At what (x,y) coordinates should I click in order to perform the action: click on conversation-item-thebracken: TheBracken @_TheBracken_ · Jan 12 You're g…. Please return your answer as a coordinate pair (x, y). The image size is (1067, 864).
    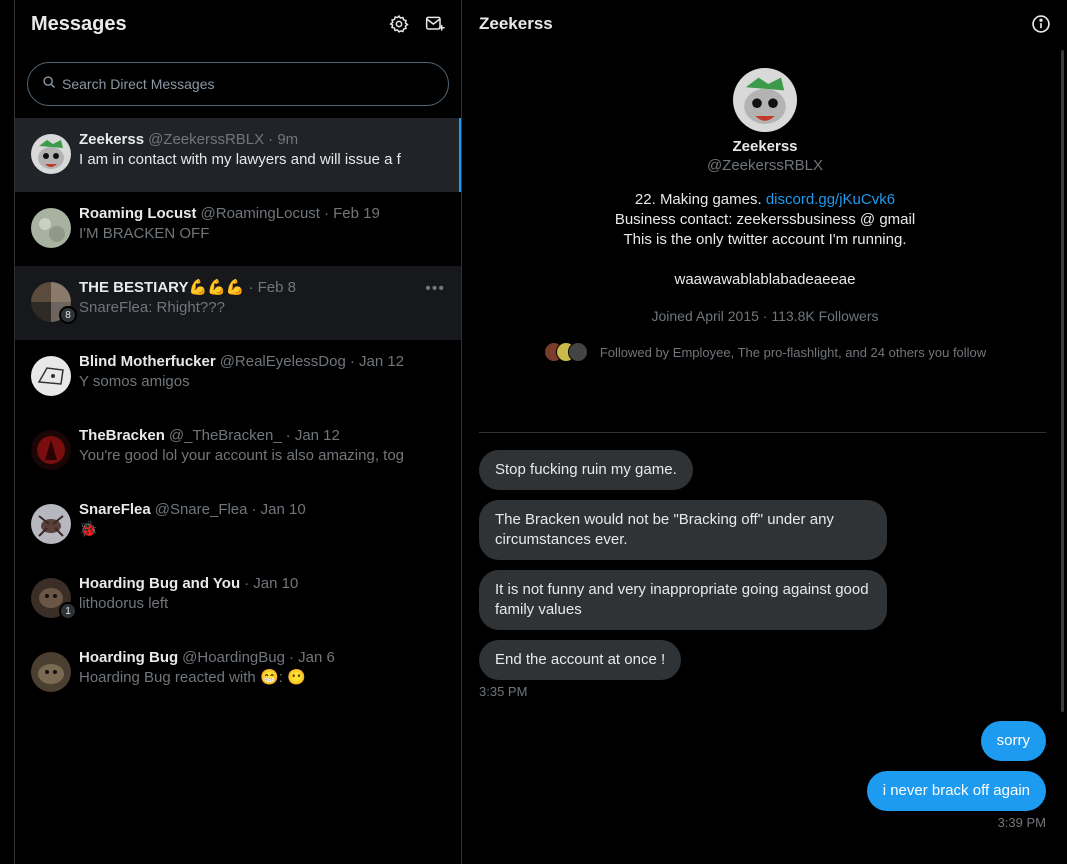
    Looking at the image, I should click on (238, 451).